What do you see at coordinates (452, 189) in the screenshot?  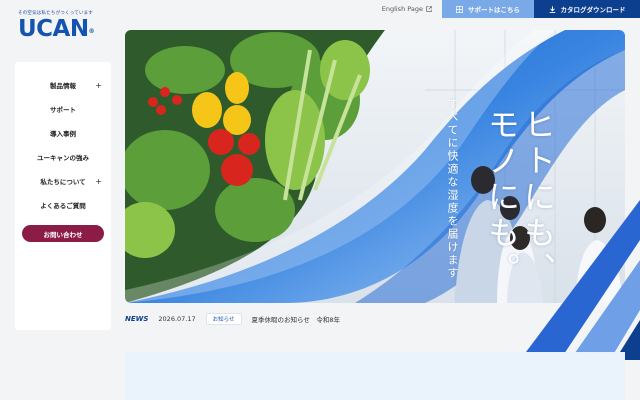 I see `hero-sub-copy: すべてに快適な湿度を届けます` at bounding box center [452, 189].